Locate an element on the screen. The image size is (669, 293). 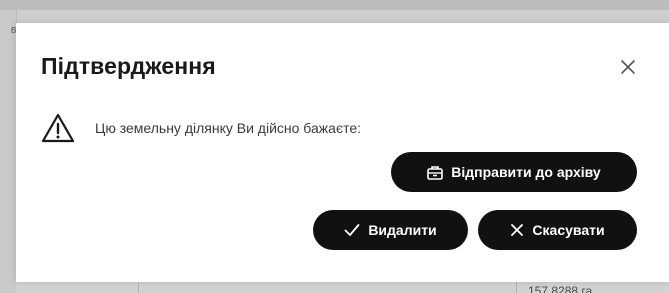
archive-button: Відправити до архіву is located at coordinates (514, 172).